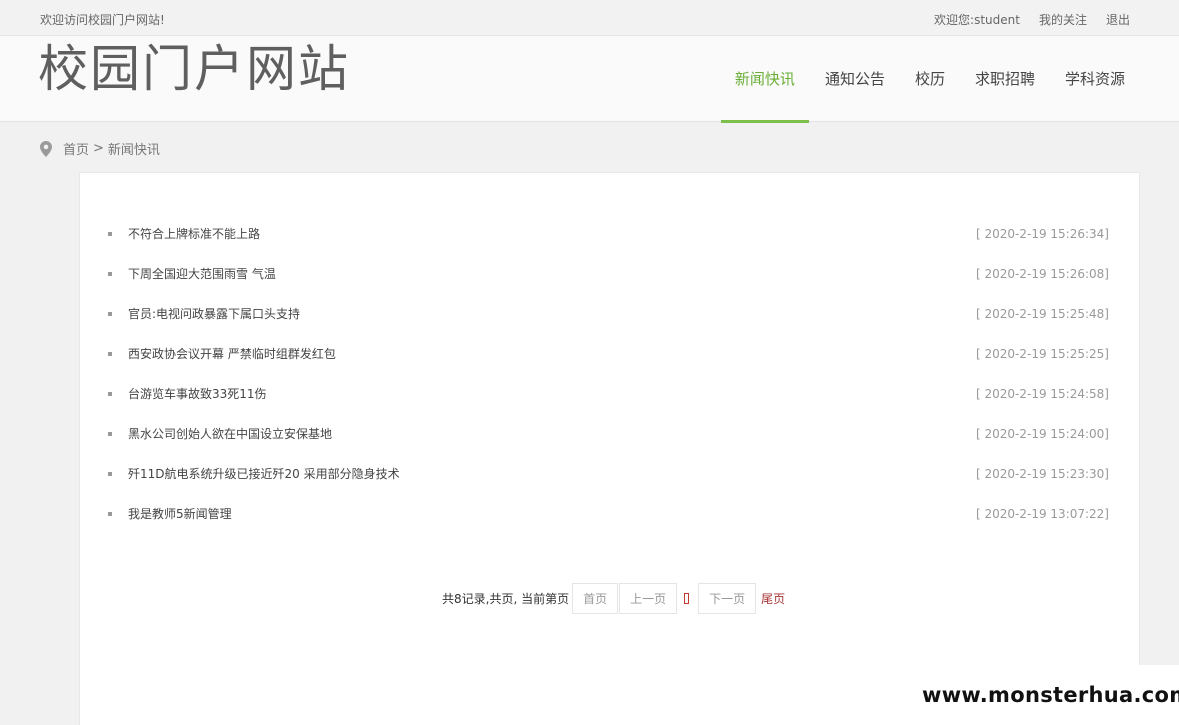 The image size is (1179, 725). I want to click on list-item: 台游览车事故致33死11伤 [ 2020-2-19 15:24:58], so click(608, 401).